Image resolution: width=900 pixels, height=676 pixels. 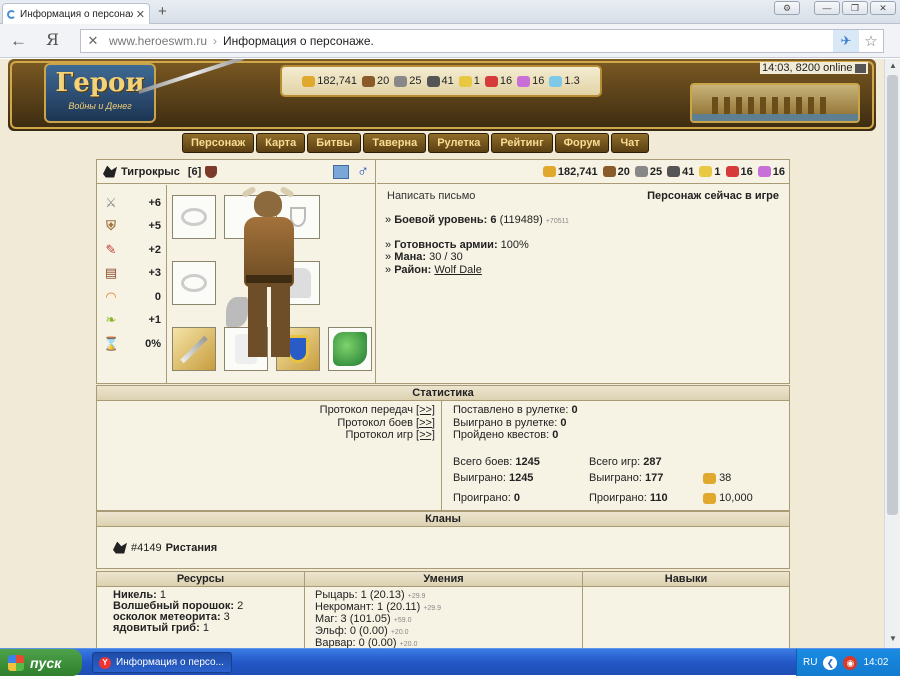 I want to click on language-indicator: RU, so click(x=810, y=662).